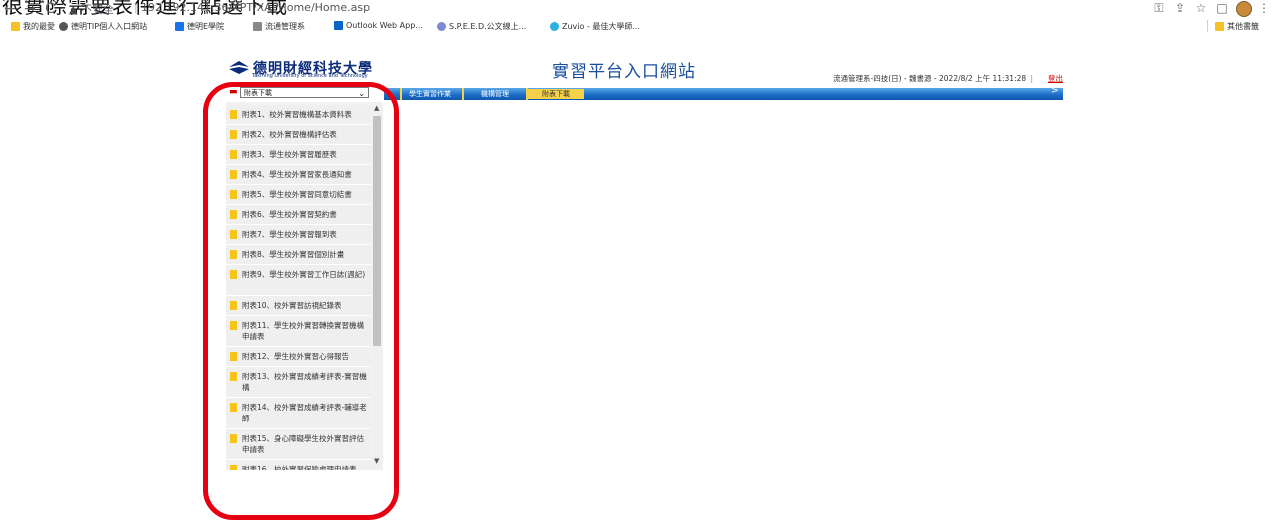 This screenshot has height=520, width=1273. I want to click on profile-avatar, so click(1244, 9).